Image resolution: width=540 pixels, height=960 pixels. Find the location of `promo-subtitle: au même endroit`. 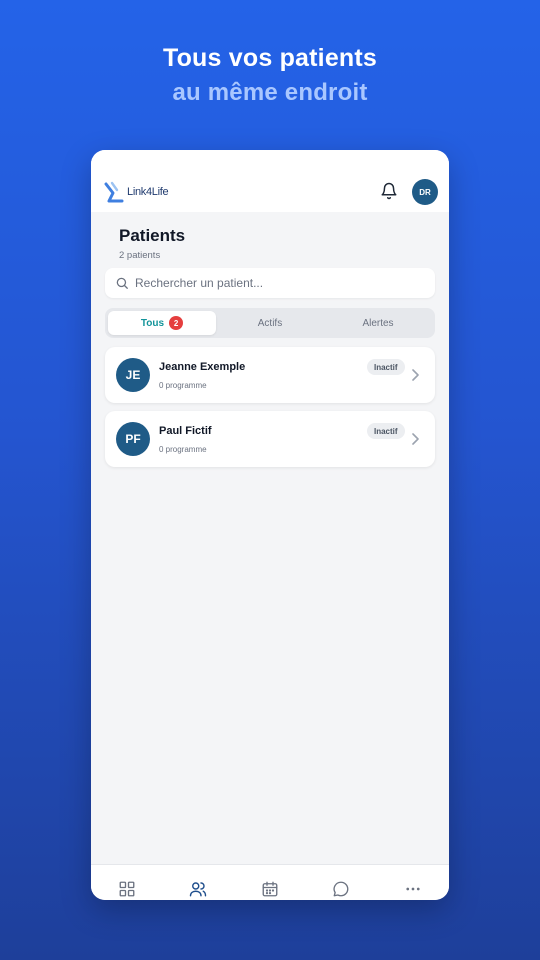

promo-subtitle: au même endroit is located at coordinates (270, 92).